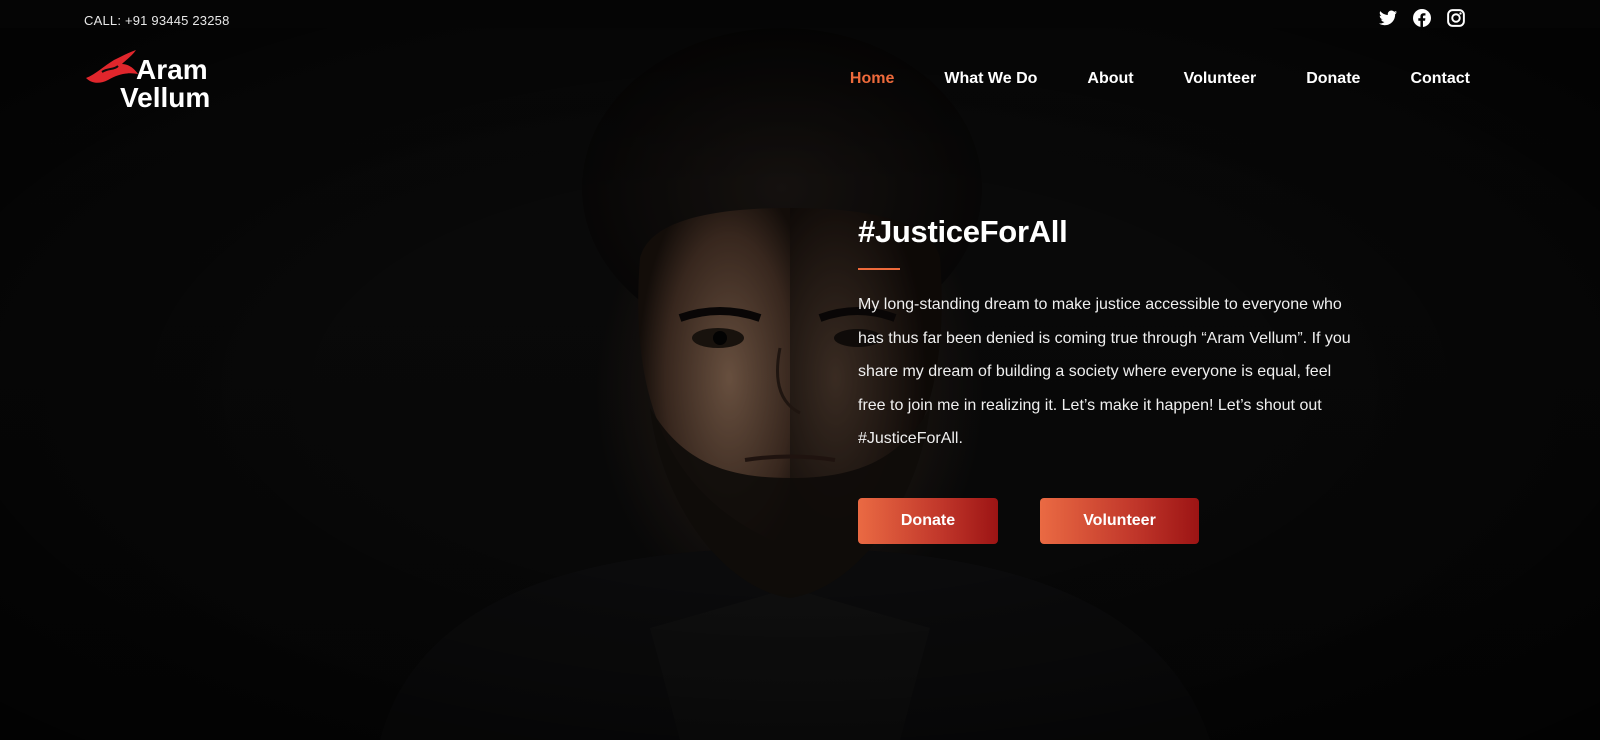 The image size is (1600, 740). What do you see at coordinates (879, 269) in the screenshot?
I see `heading-divider` at bounding box center [879, 269].